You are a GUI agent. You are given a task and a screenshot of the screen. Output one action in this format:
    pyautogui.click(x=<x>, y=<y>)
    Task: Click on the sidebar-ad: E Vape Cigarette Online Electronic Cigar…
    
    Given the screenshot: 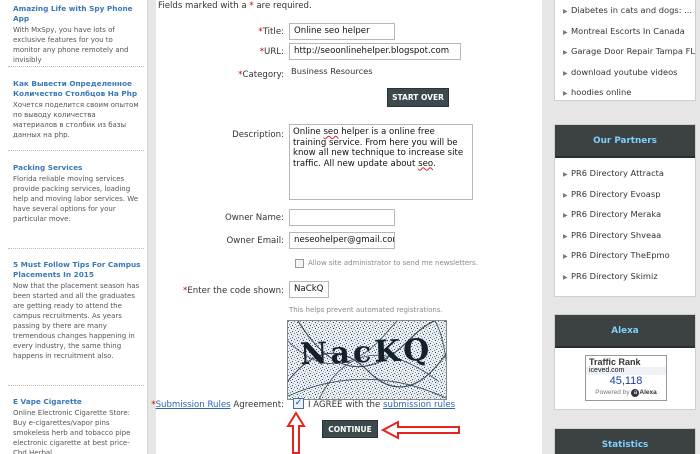 What is the action you would take?
    pyautogui.click(x=77, y=425)
    